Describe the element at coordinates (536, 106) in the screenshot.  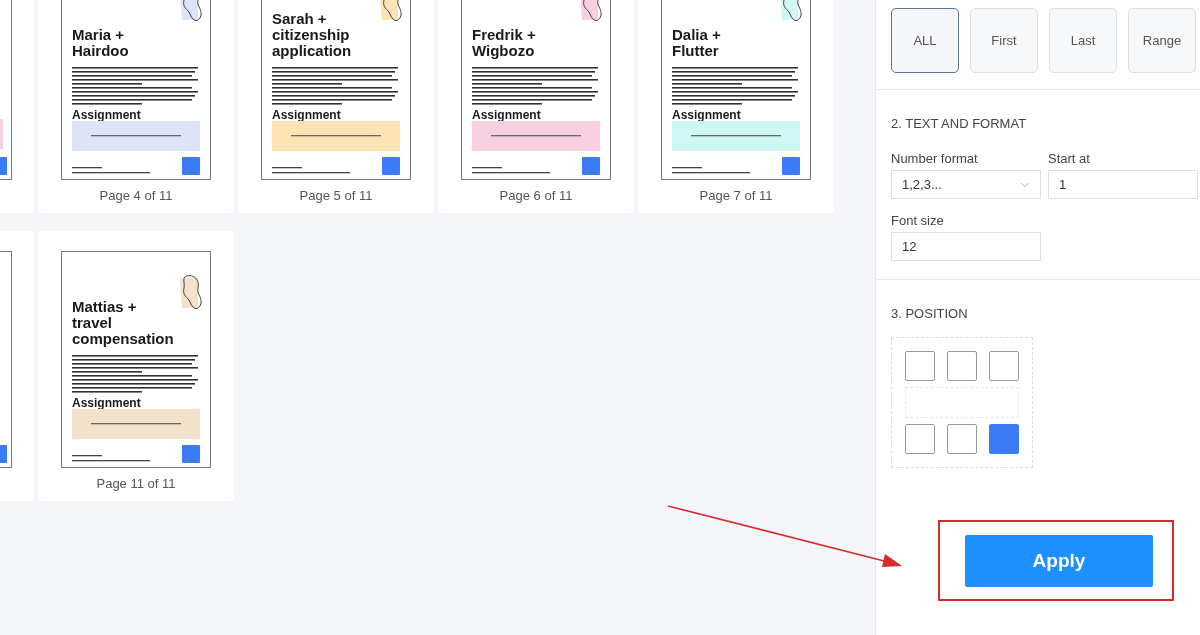
I see `page-card: Fredrik + Wigbozo Assignment Page 6 of 11` at that location.